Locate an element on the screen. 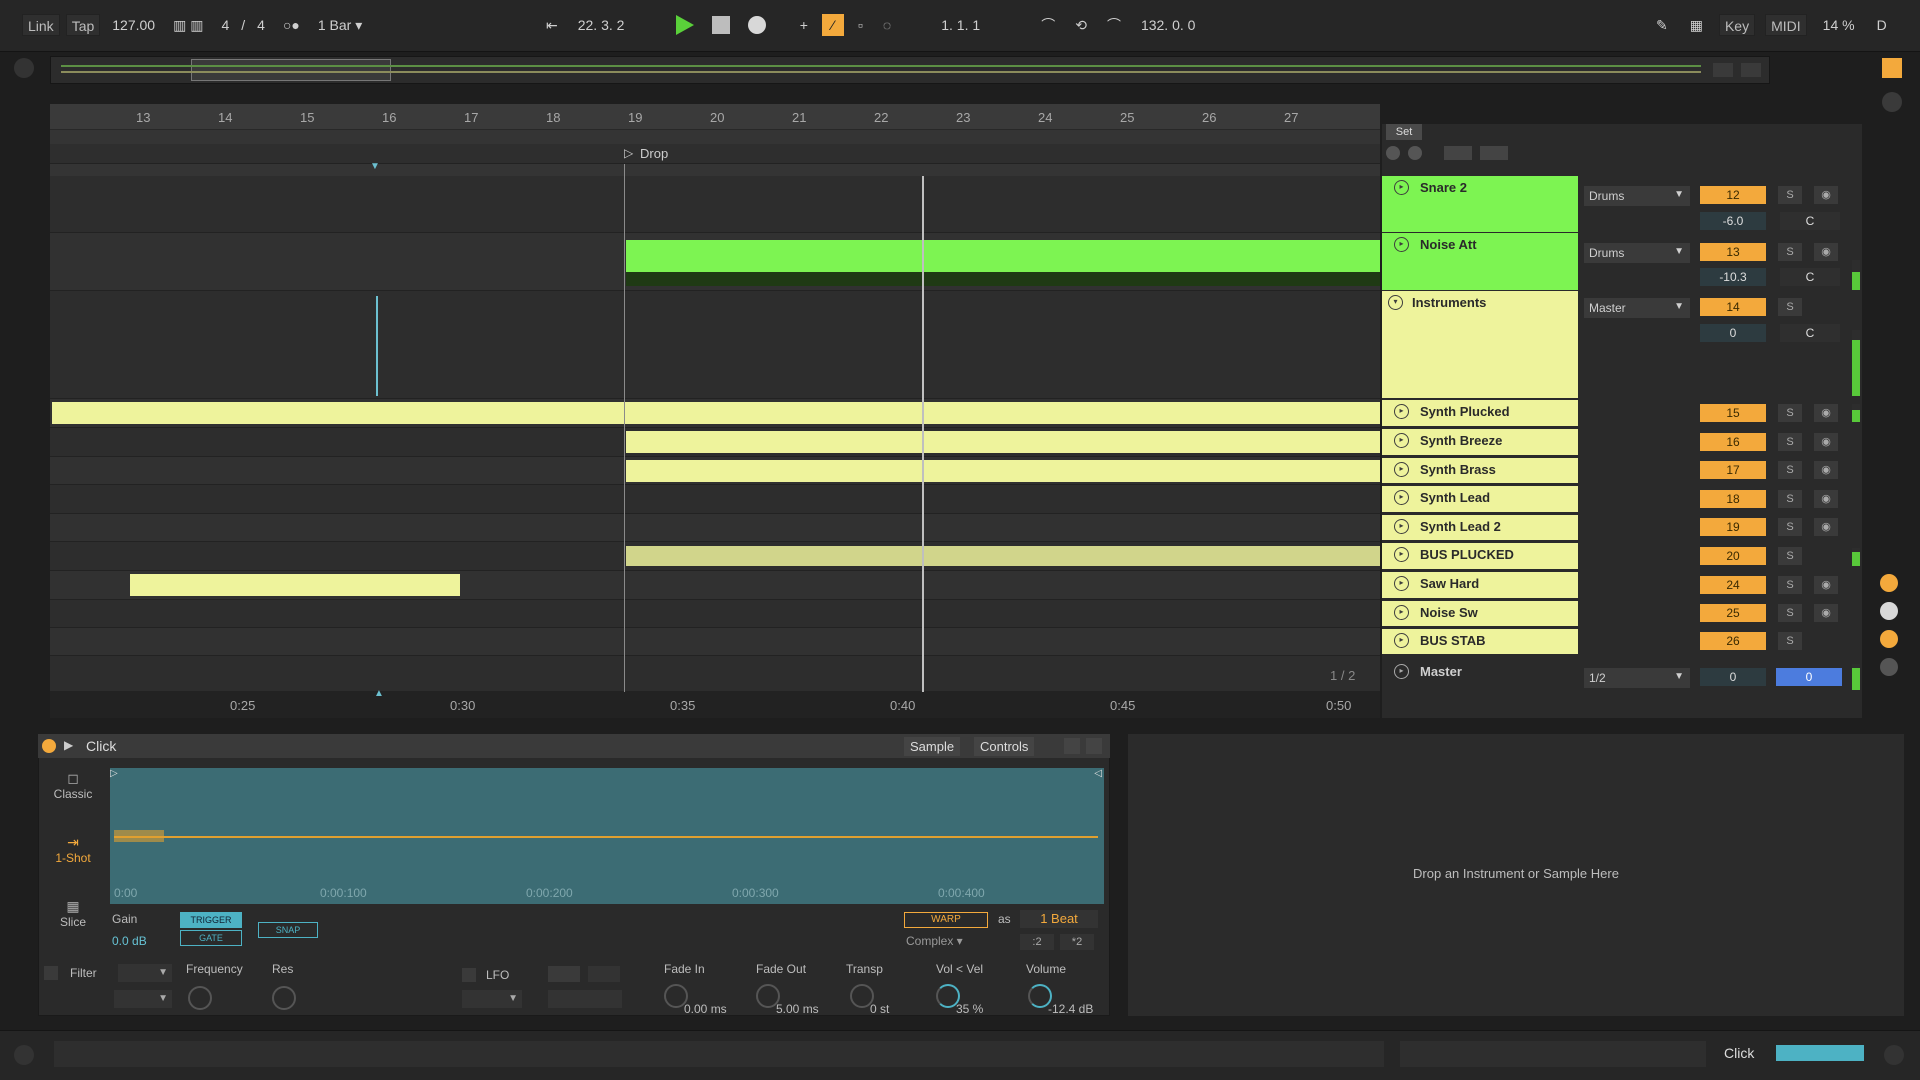 The width and height of the screenshot is (1920, 1080). warp-mode-menu: Complex ▾ is located at coordinates (934, 941).